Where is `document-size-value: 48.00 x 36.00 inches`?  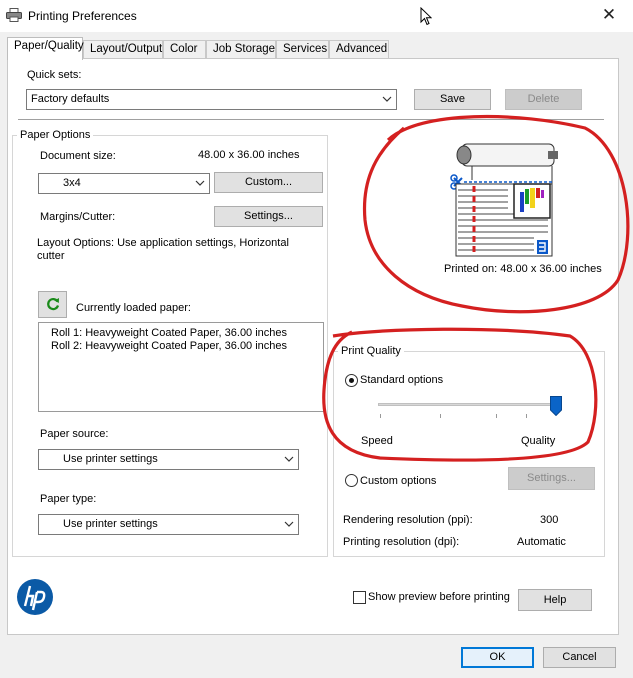
document-size-value: 48.00 x 36.00 inches is located at coordinates (249, 155).